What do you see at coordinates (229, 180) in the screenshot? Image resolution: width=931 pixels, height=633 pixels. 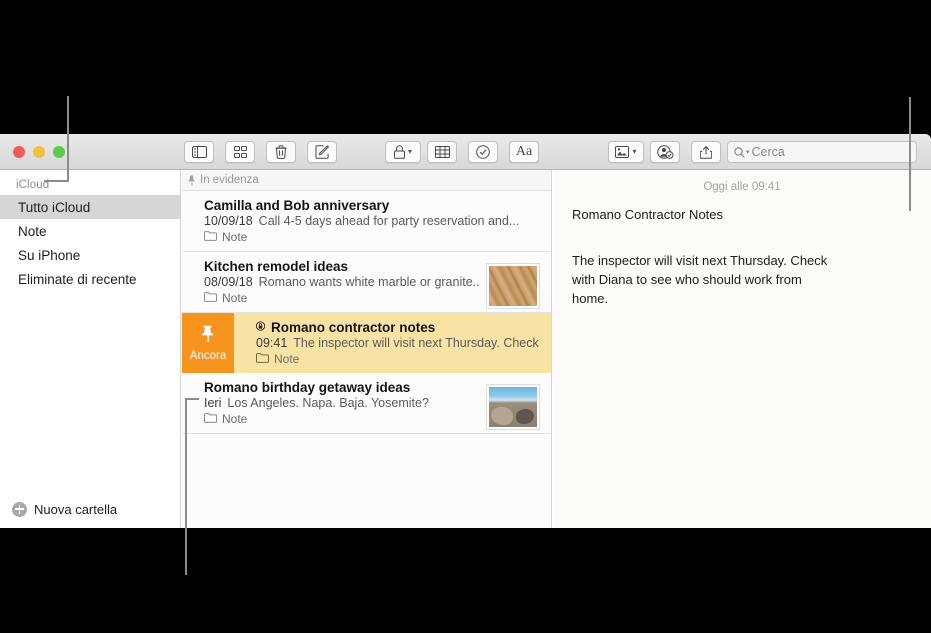 I see `notes-list-header-label: In evidenza` at bounding box center [229, 180].